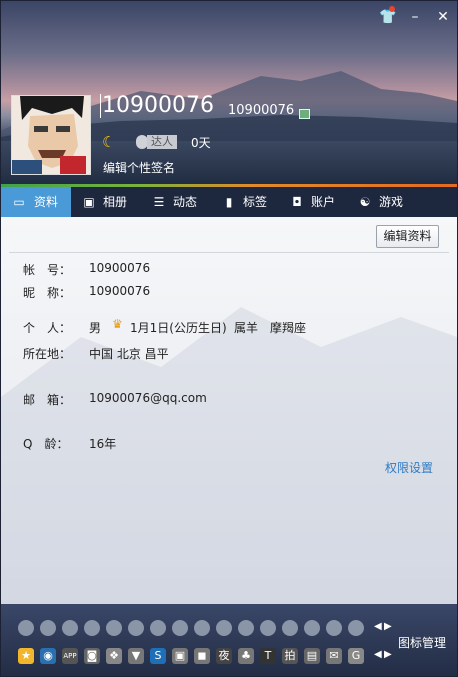  What do you see at coordinates (268, 628) in the screenshot?
I see `service-icon-a12` at bounding box center [268, 628].